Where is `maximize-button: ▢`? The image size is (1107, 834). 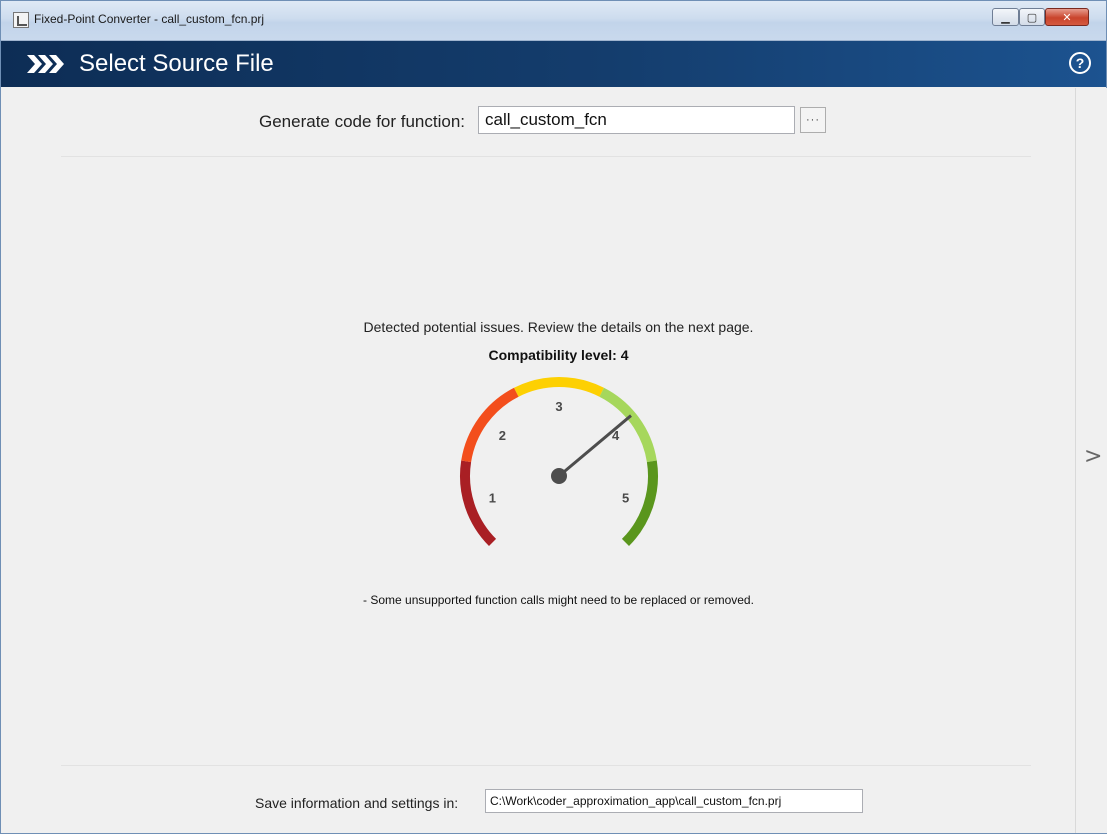 maximize-button: ▢ is located at coordinates (1032, 17).